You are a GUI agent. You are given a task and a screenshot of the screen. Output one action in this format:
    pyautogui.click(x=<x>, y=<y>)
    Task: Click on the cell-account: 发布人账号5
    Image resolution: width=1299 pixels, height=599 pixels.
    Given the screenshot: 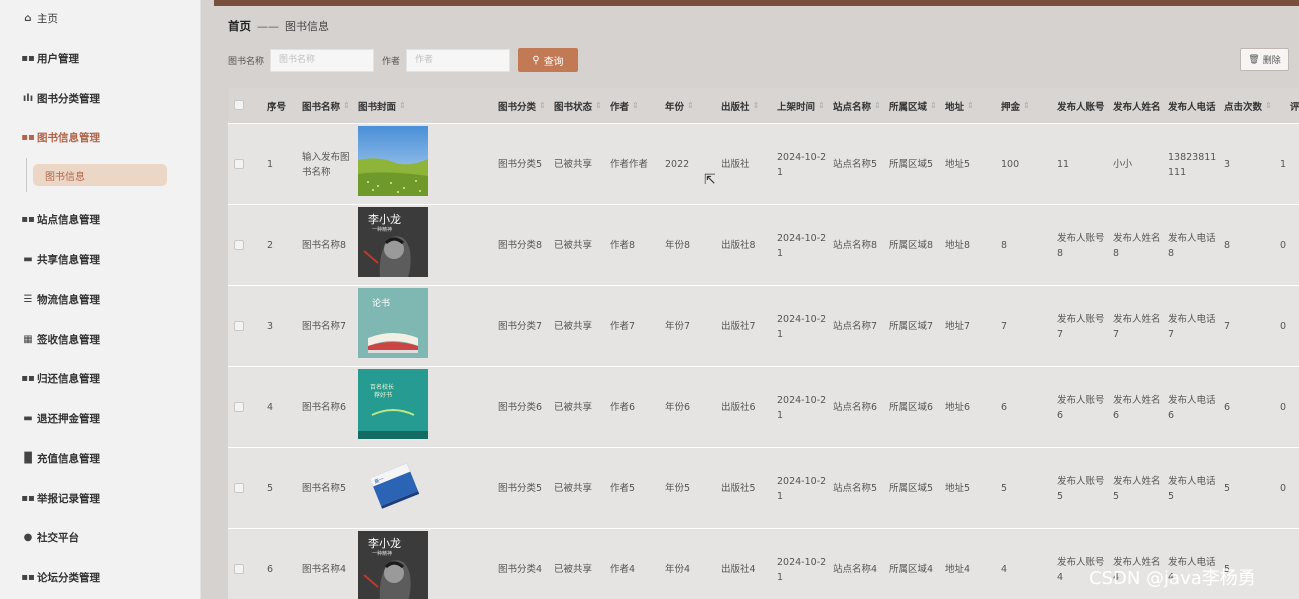 What is the action you would take?
    pyautogui.click(x=1081, y=488)
    